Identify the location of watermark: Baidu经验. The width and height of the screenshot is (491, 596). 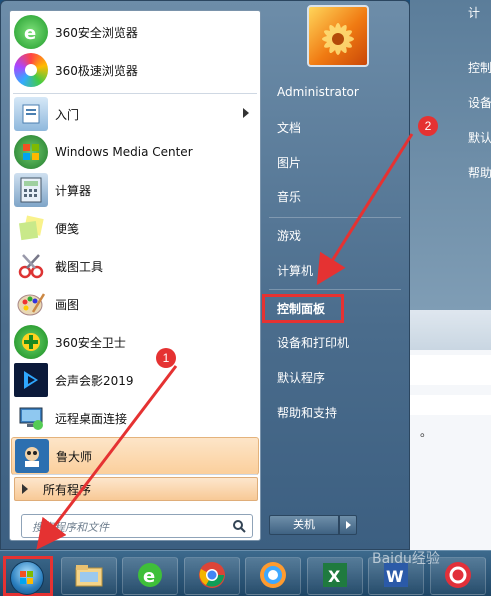
(406, 559).